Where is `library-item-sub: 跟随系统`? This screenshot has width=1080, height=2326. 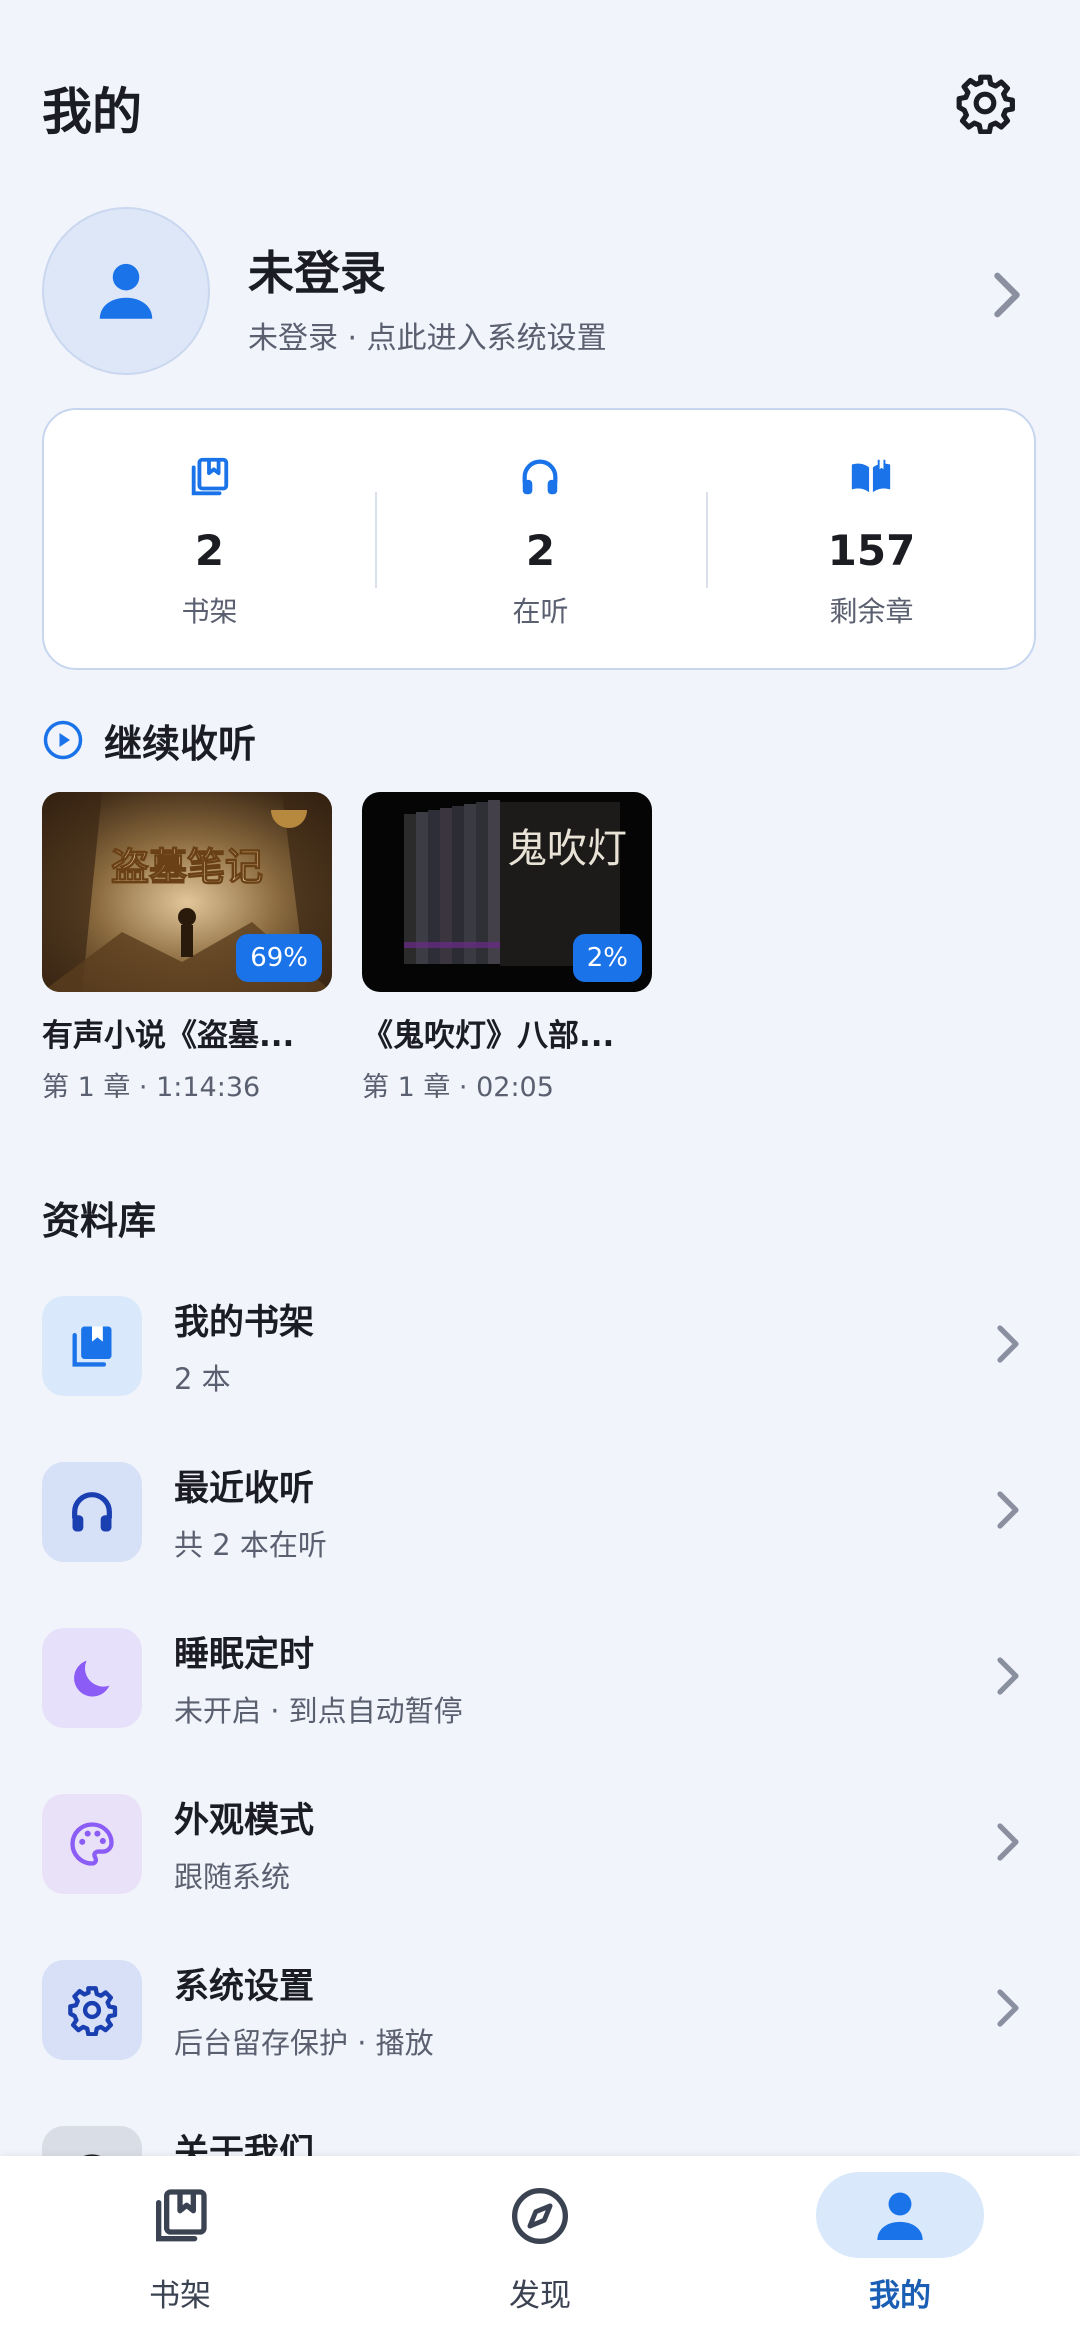
library-item-sub: 跟随系统 is located at coordinates (232, 1877).